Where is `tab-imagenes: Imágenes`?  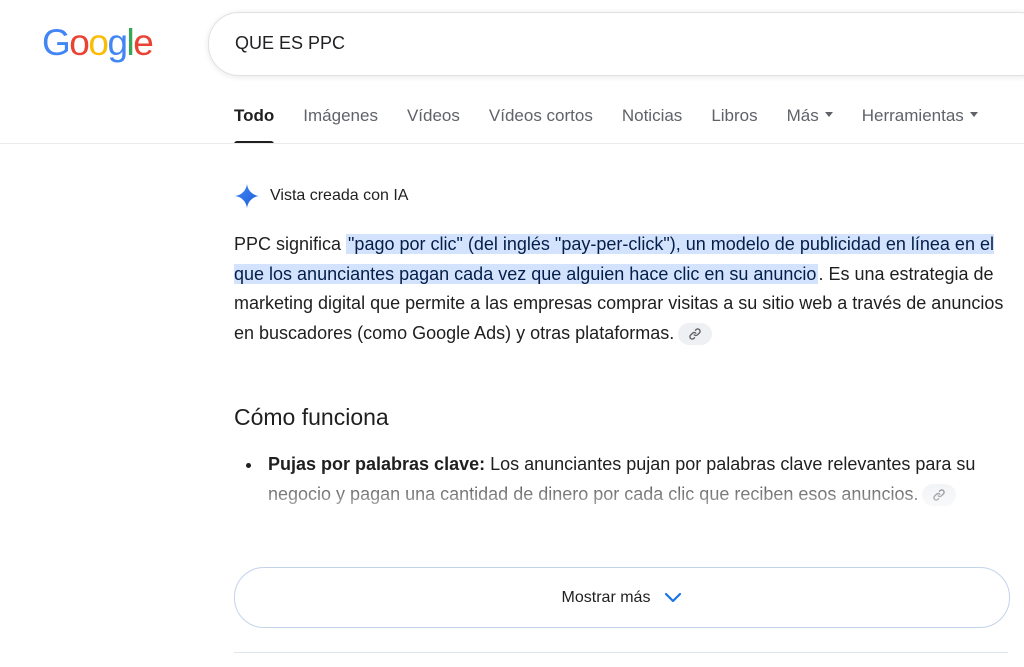 tab-imagenes: Imágenes is located at coordinates (340, 125).